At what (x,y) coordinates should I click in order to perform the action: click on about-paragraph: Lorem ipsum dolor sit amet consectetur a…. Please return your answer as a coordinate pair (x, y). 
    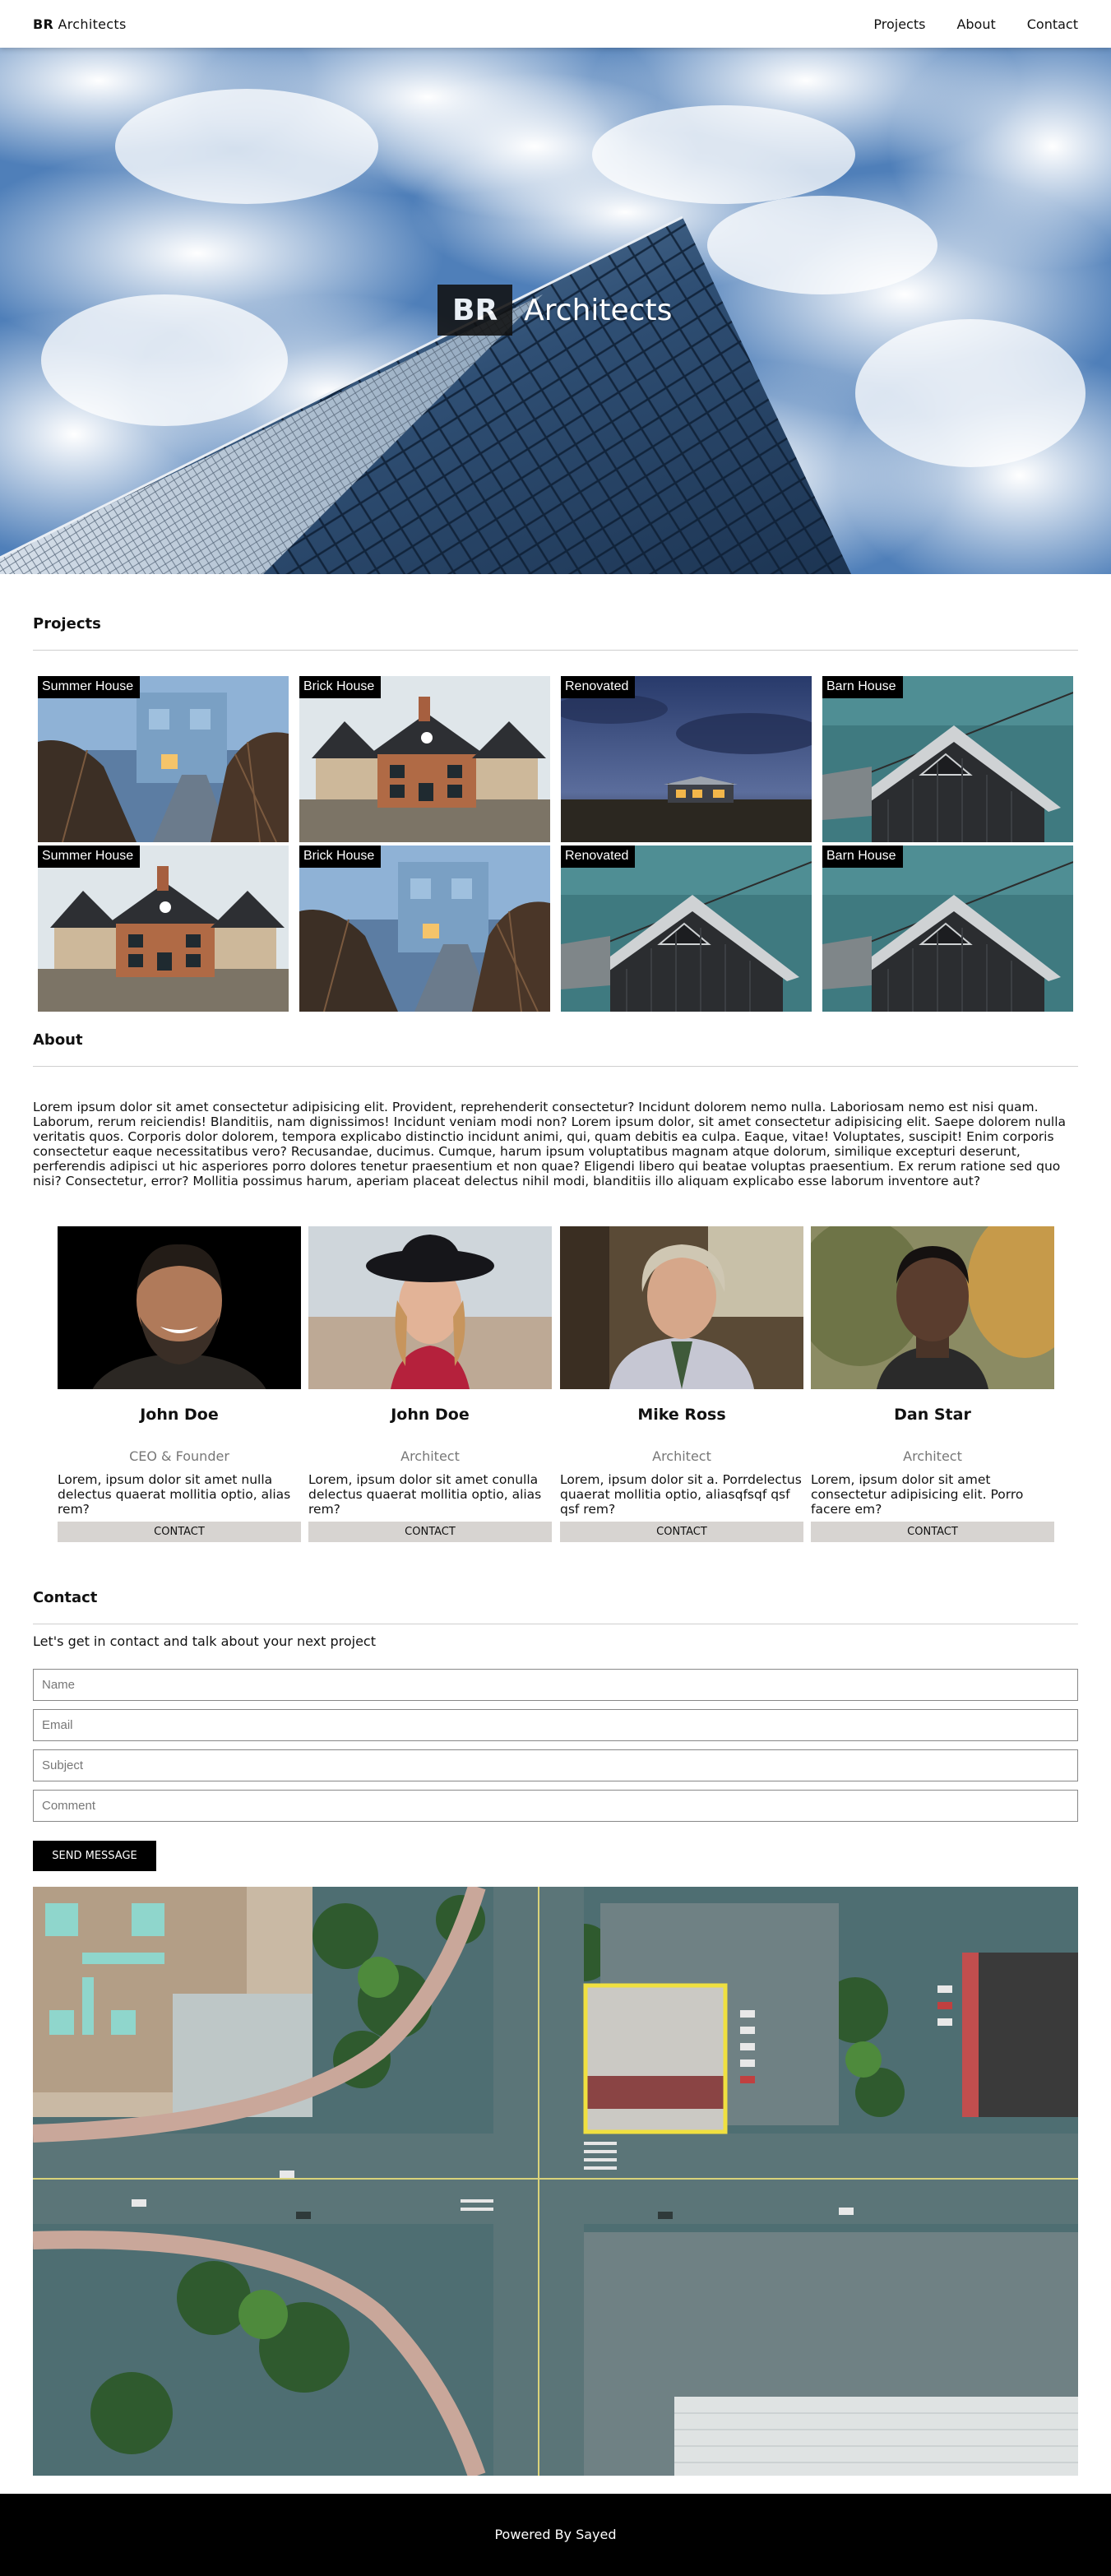
    Looking at the image, I should click on (550, 1144).